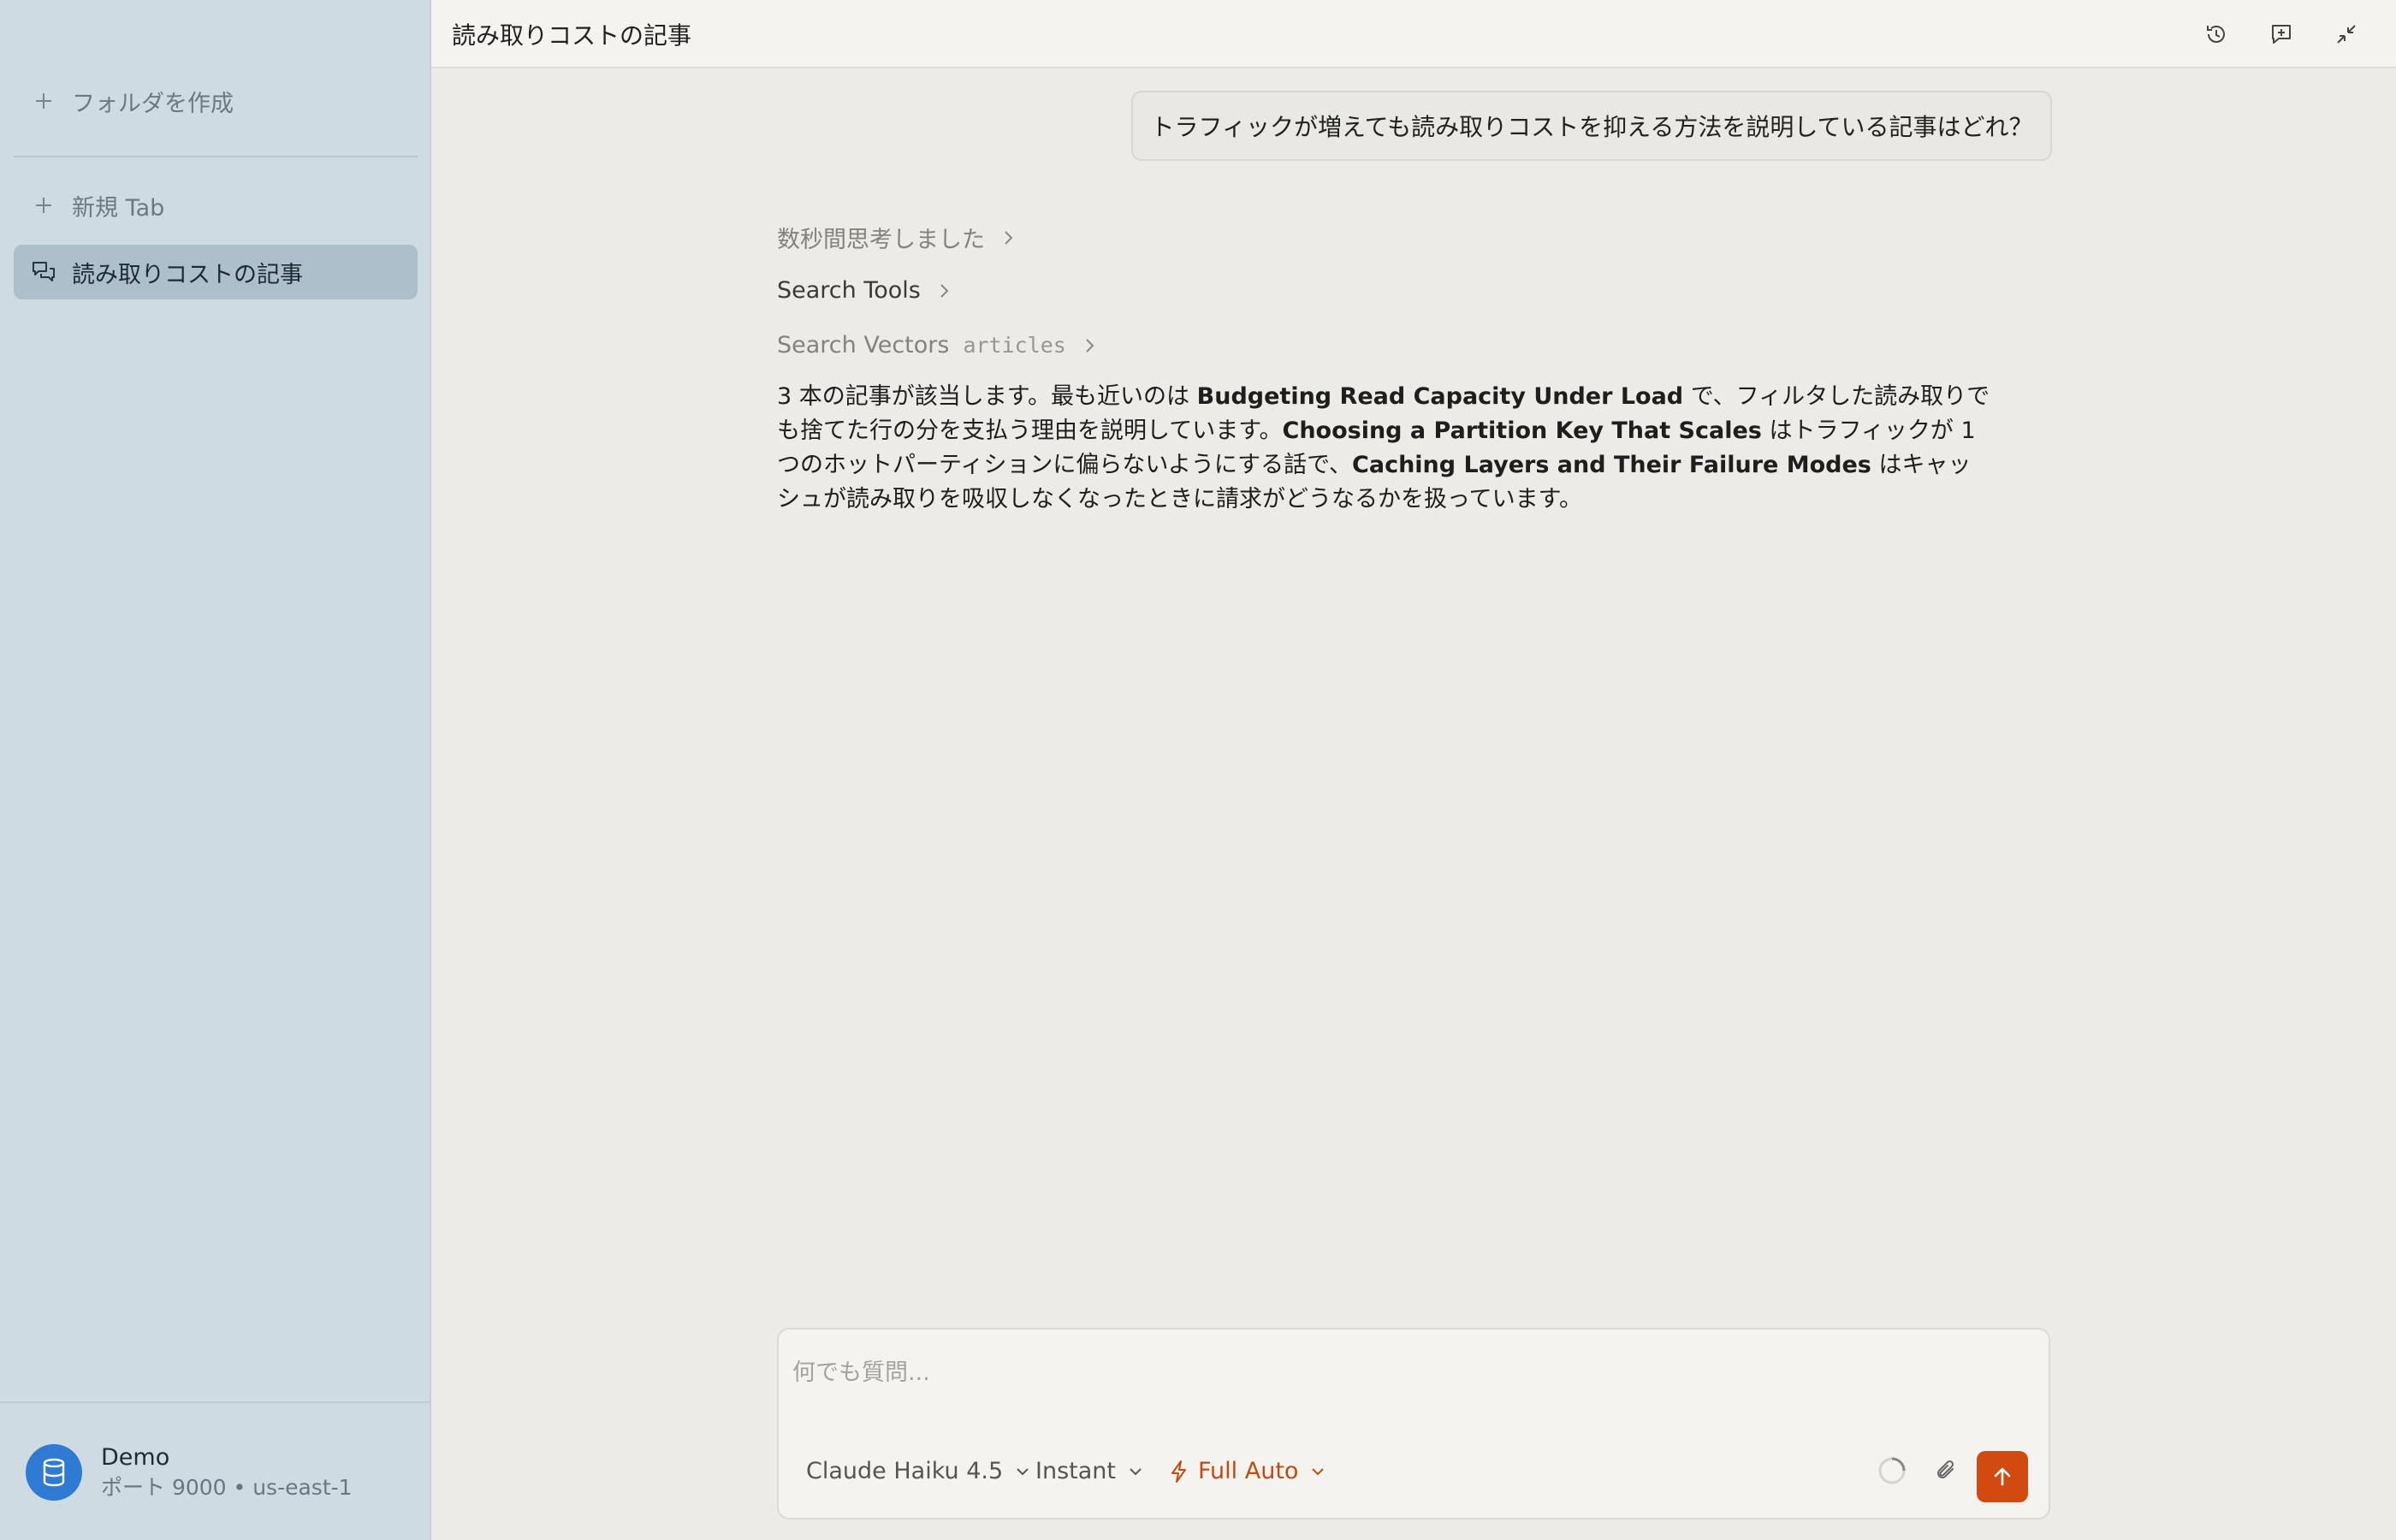 Image resolution: width=2396 pixels, height=1540 pixels. I want to click on search-tools-step: Search Tools, so click(865, 290).